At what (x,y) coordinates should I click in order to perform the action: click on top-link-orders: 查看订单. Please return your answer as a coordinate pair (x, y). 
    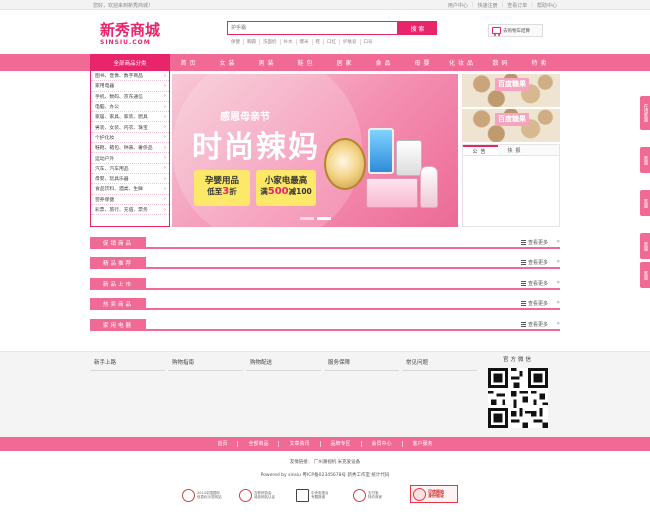
    Looking at the image, I should click on (517, 5).